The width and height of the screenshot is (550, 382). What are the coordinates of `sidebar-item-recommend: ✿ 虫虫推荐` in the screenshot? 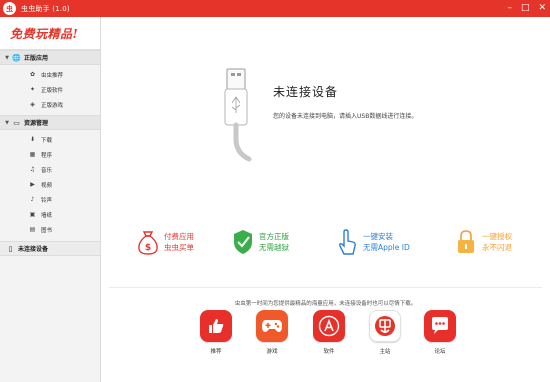 It's located at (50, 74).